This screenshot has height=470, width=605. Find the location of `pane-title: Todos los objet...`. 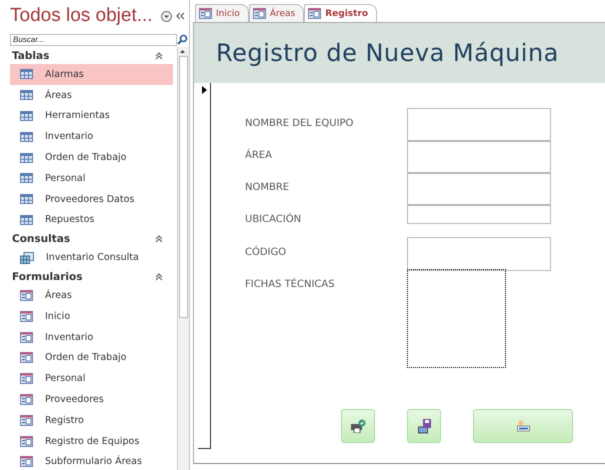

pane-title: Todos los objet... is located at coordinates (82, 16).